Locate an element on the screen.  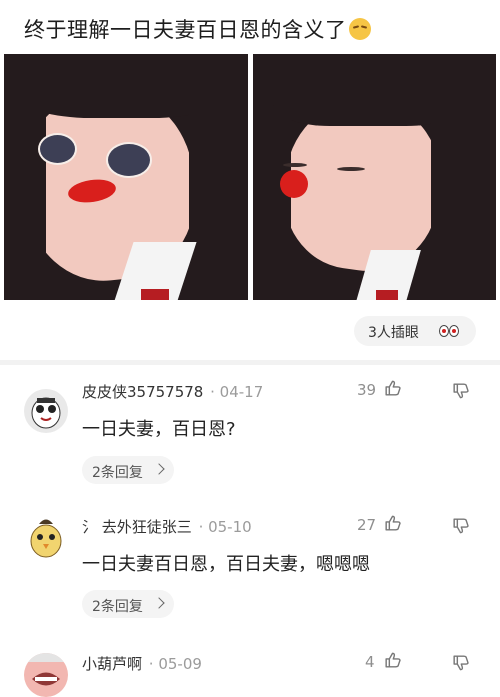
comment-text: 一日夫妻百日恩，百日夫妻，嗯嗯嗯 is located at coordinates (226, 564).